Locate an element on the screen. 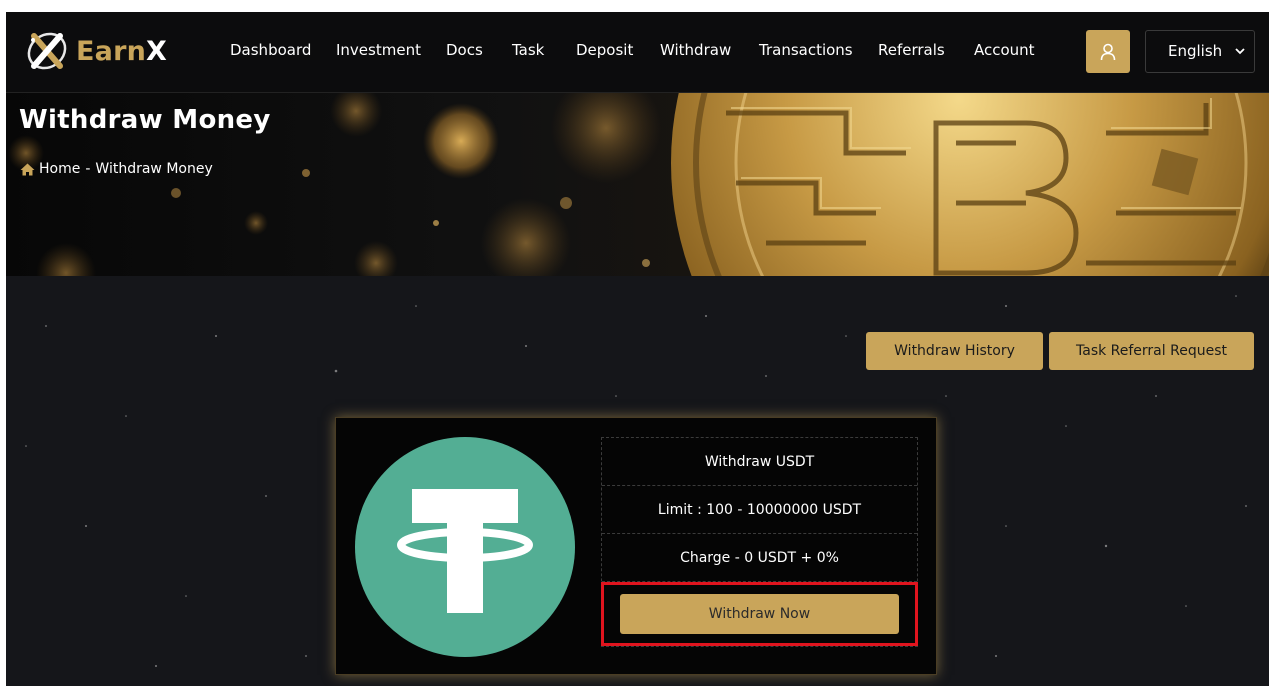 This screenshot has width=1269, height=686. nav-item-task: Task is located at coordinates (528, 50).